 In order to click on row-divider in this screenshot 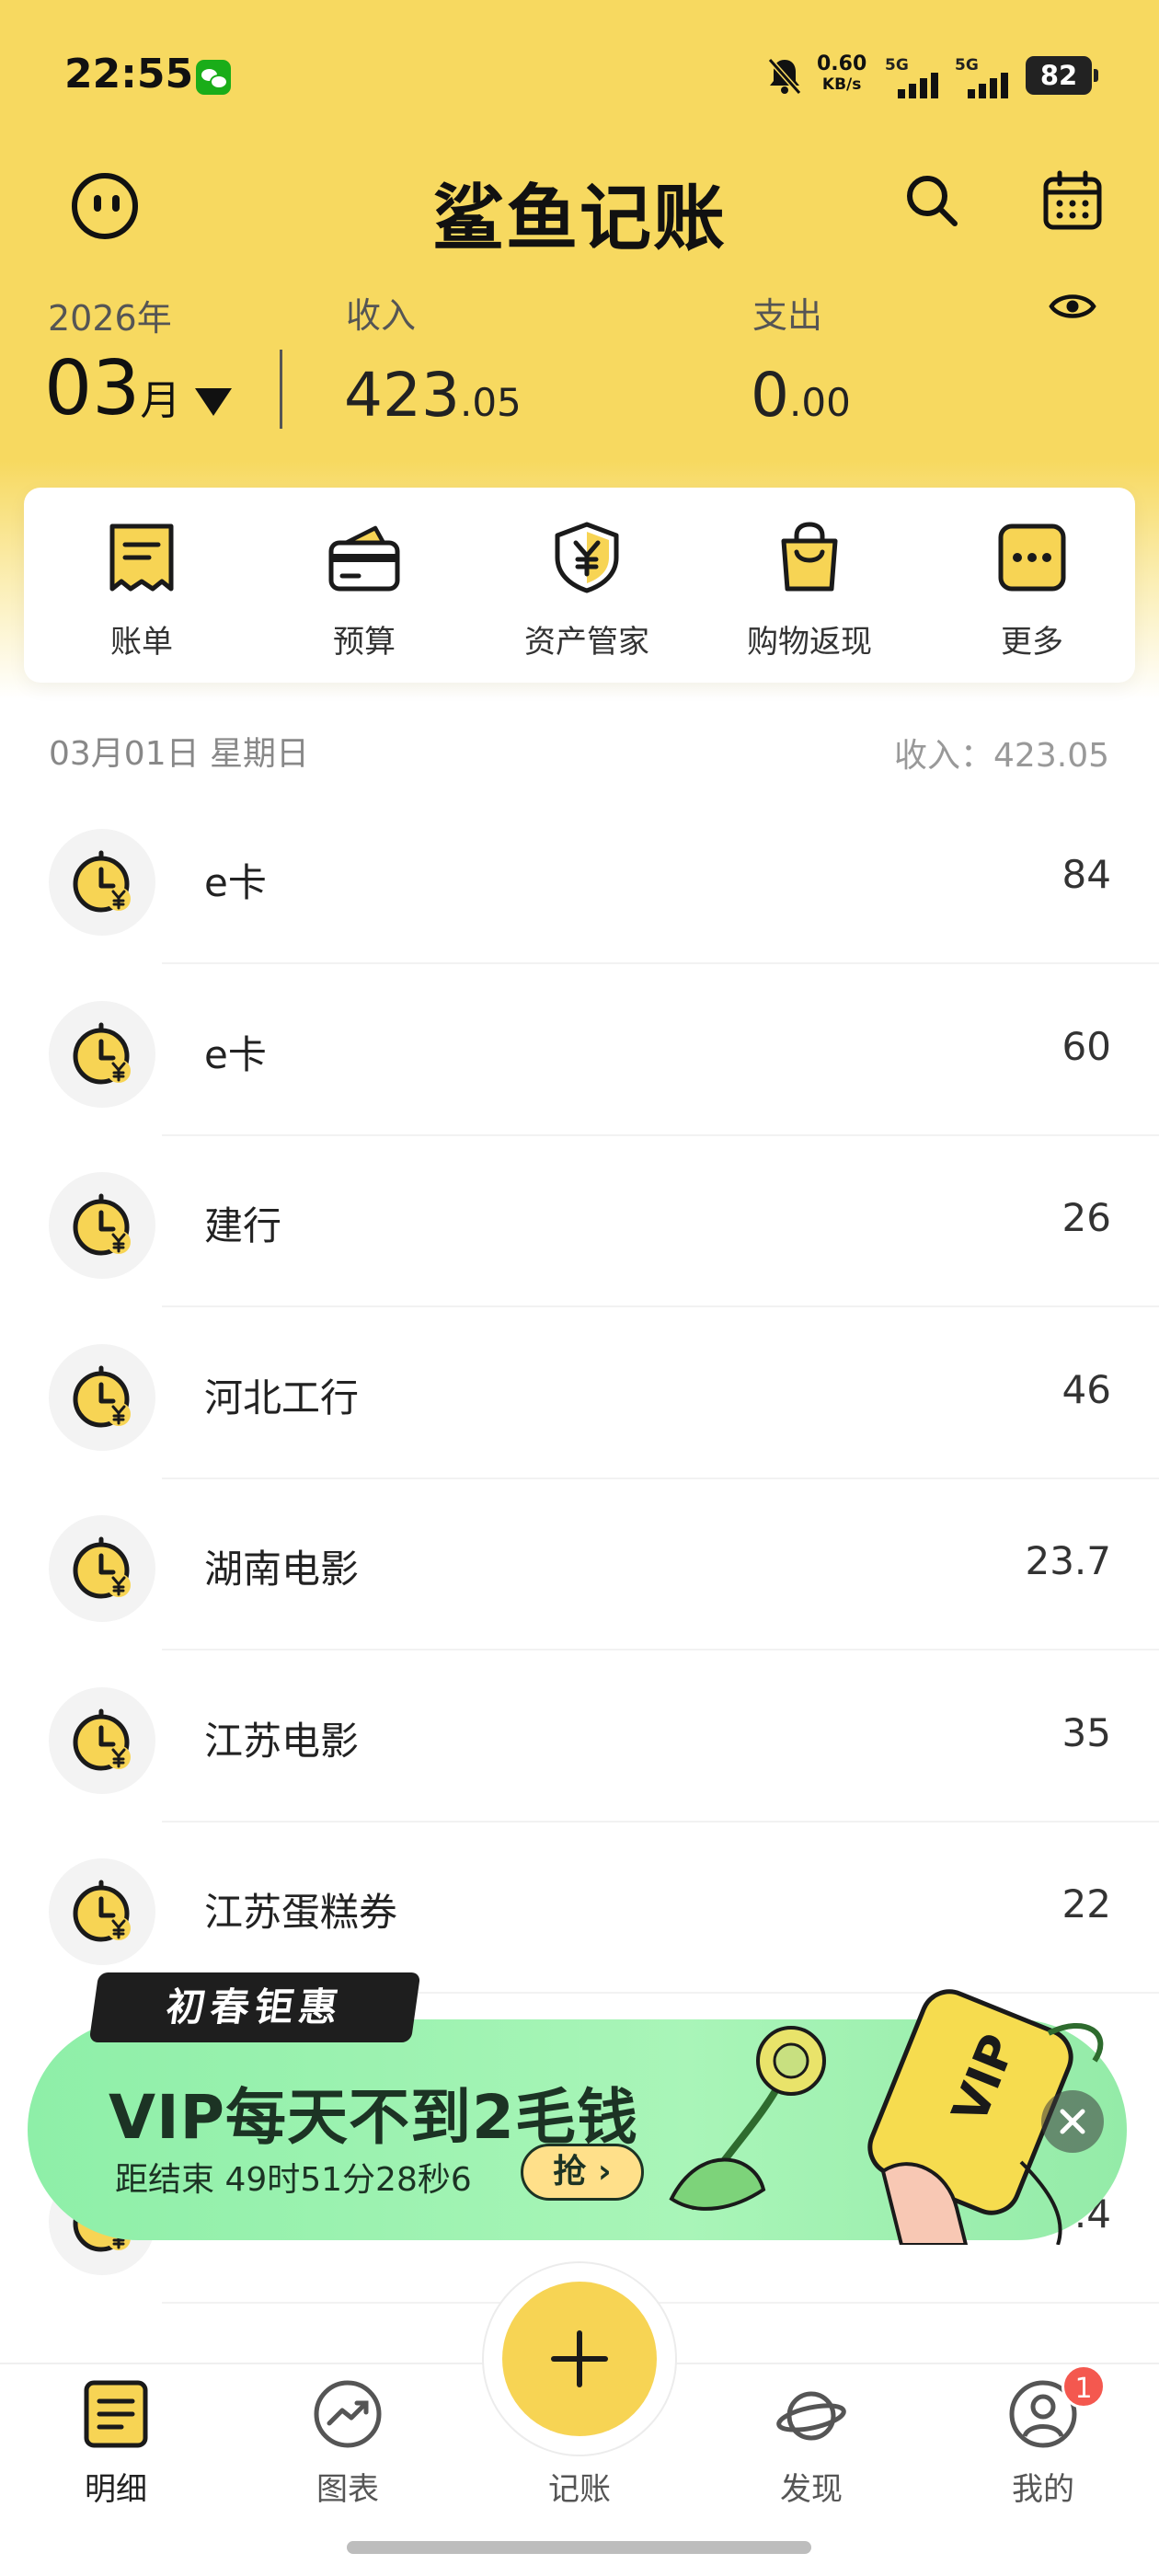, I will do `click(660, 2303)`.